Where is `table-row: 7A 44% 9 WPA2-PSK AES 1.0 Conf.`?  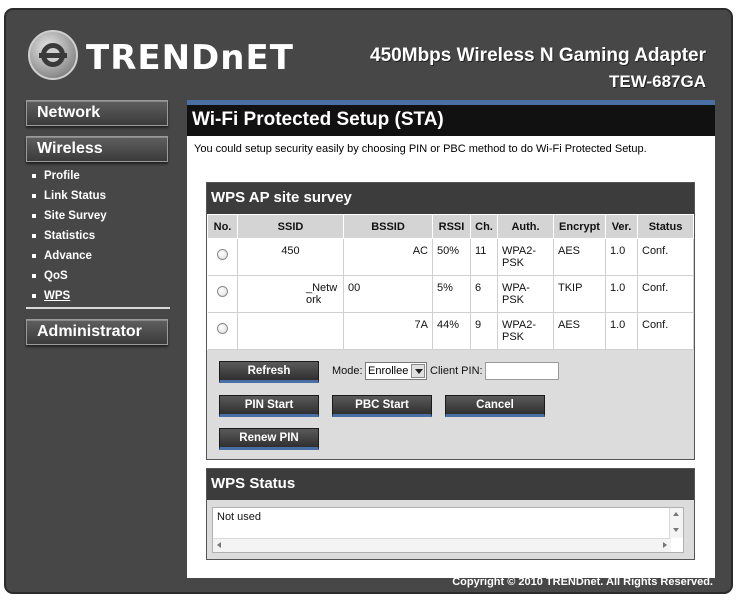 table-row: 7A 44% 9 WPA2-PSK AES 1.0 Conf. is located at coordinates (450, 331).